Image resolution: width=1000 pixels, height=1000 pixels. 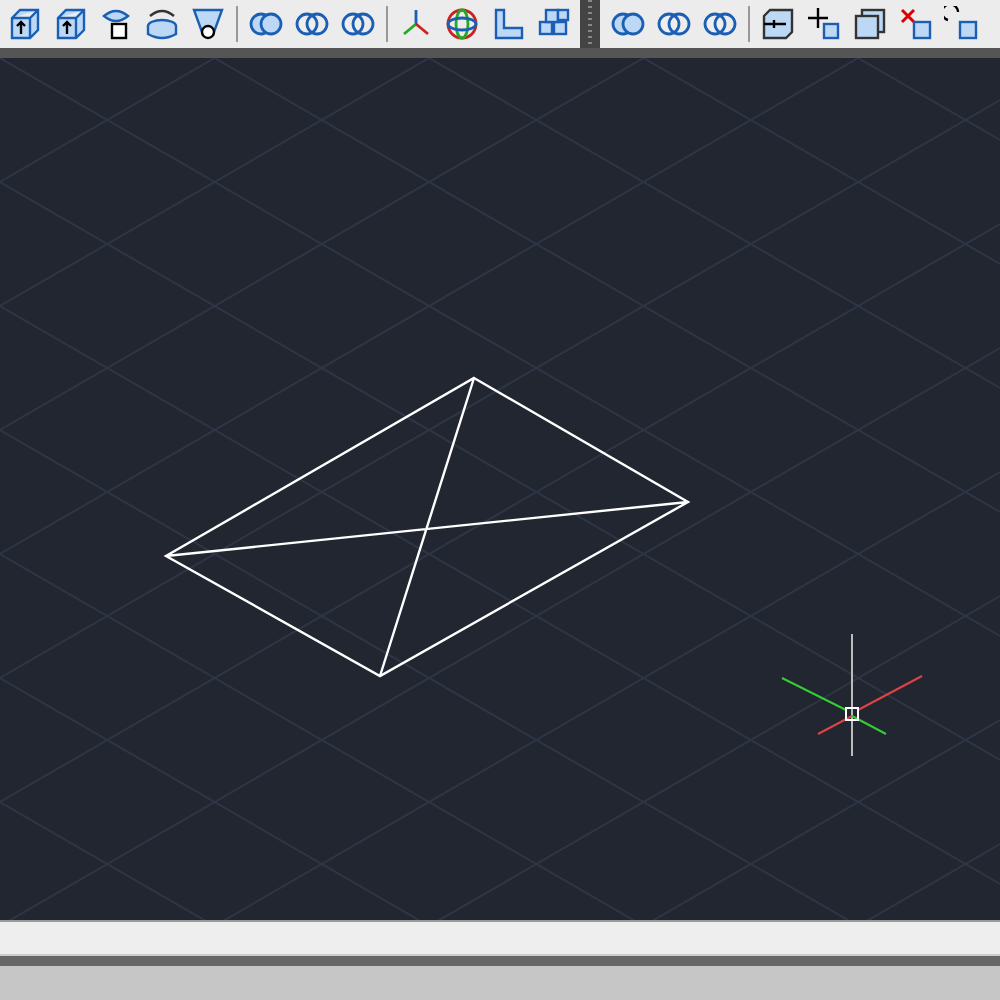 I want to click on move-cube-icon, so click(x=824, y=24).